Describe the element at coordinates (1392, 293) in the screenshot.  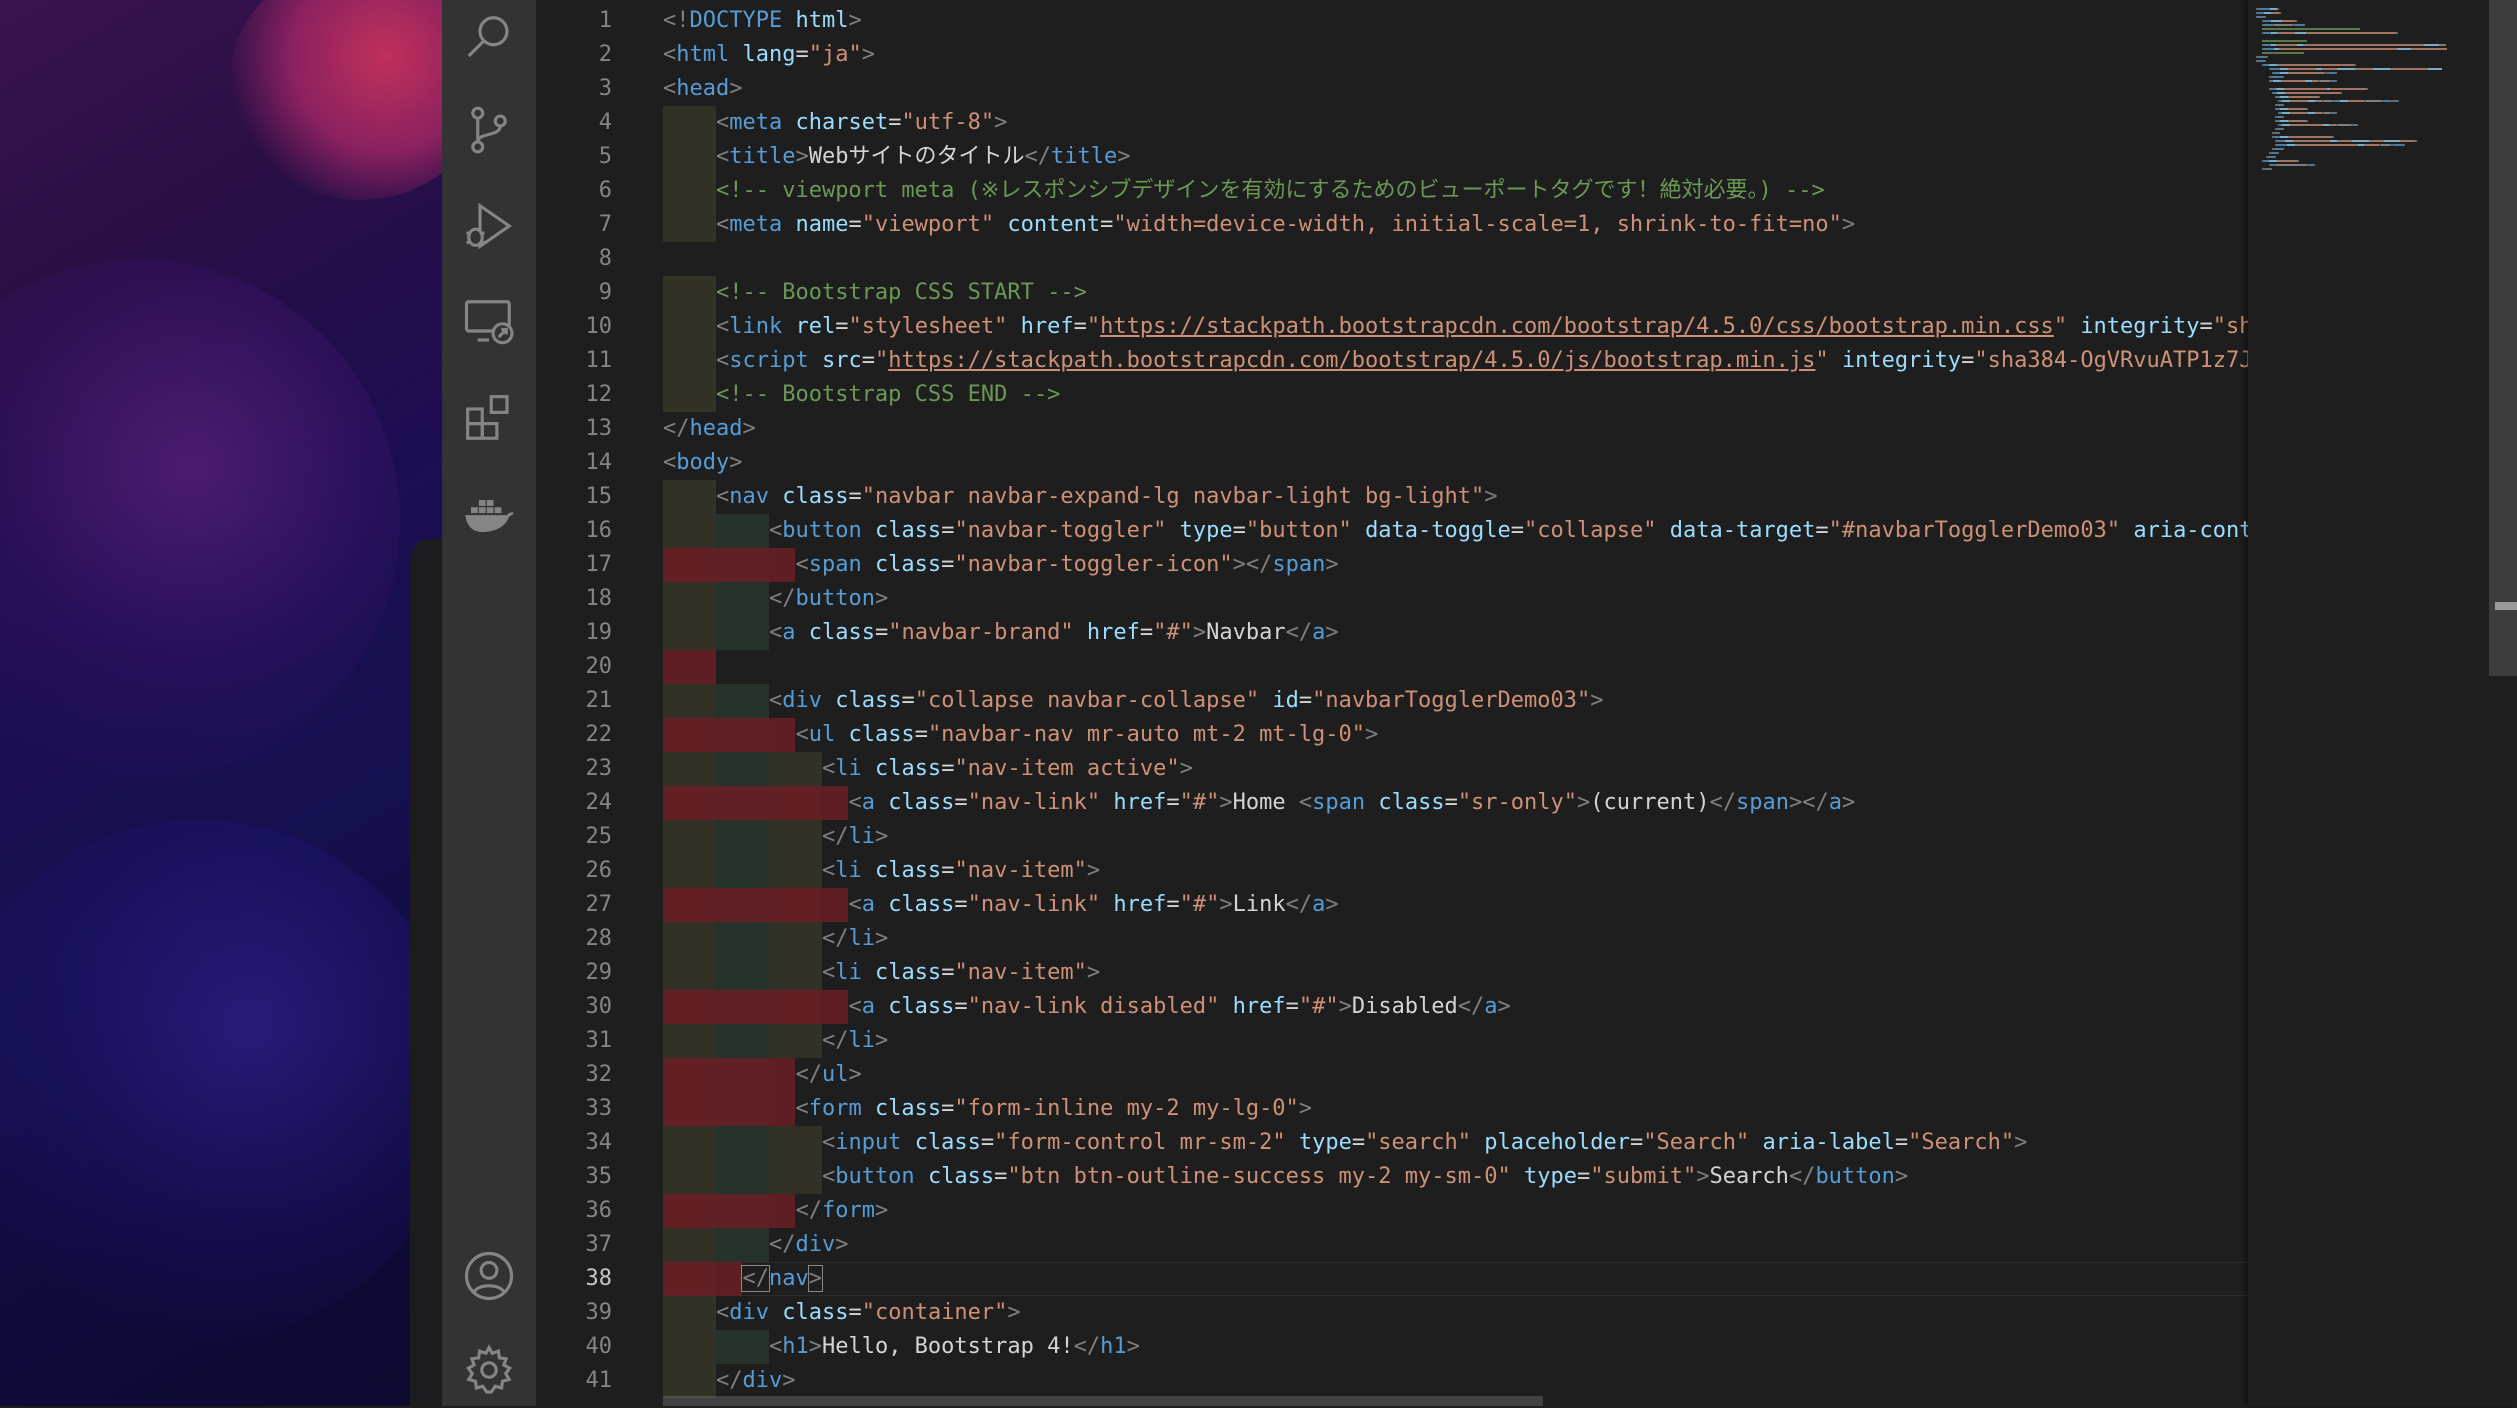
I see `code-line: 9 <!-- Bootstrap CSS START -->` at that location.